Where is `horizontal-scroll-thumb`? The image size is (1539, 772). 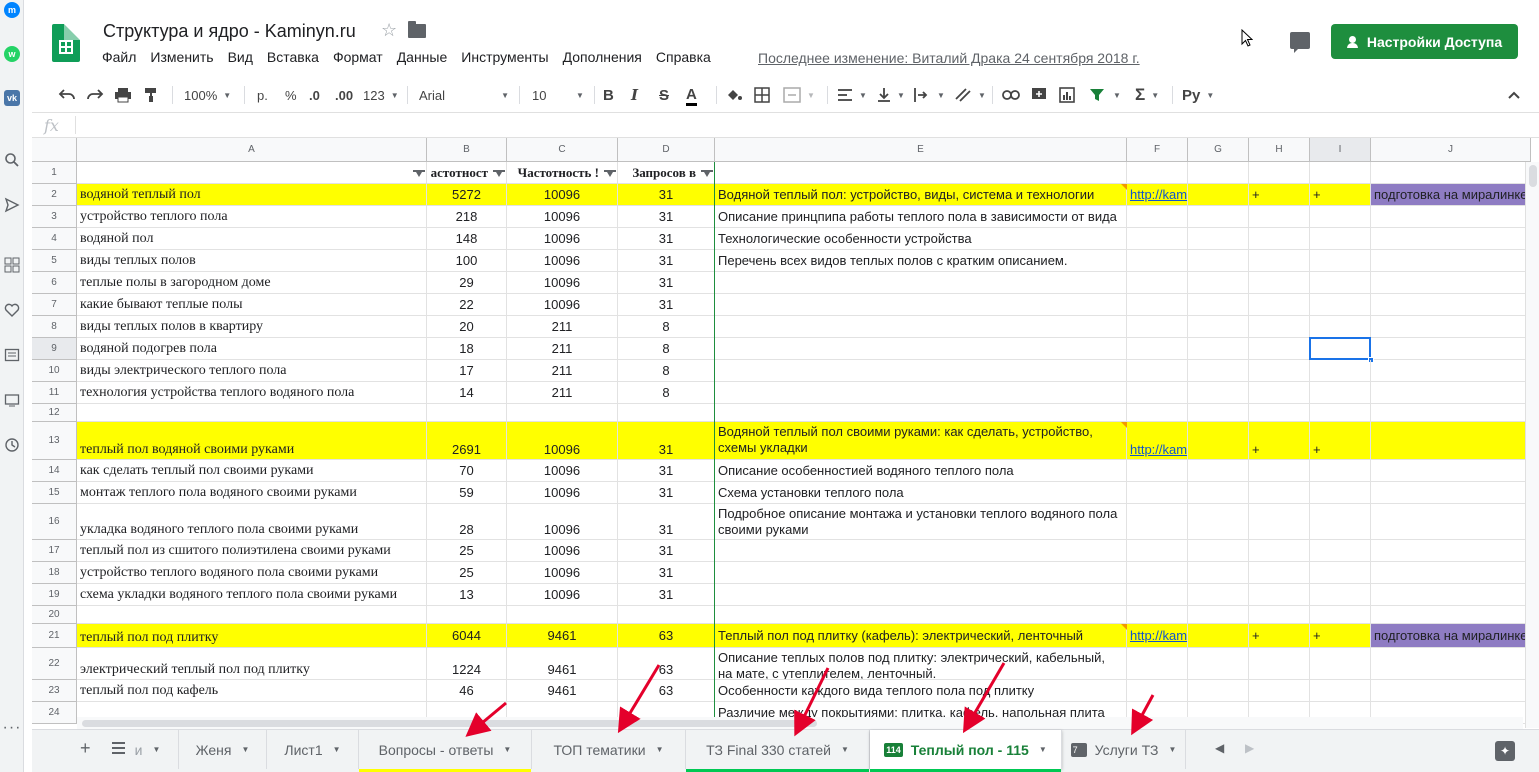
horizontal-scroll-thumb is located at coordinates (449, 723).